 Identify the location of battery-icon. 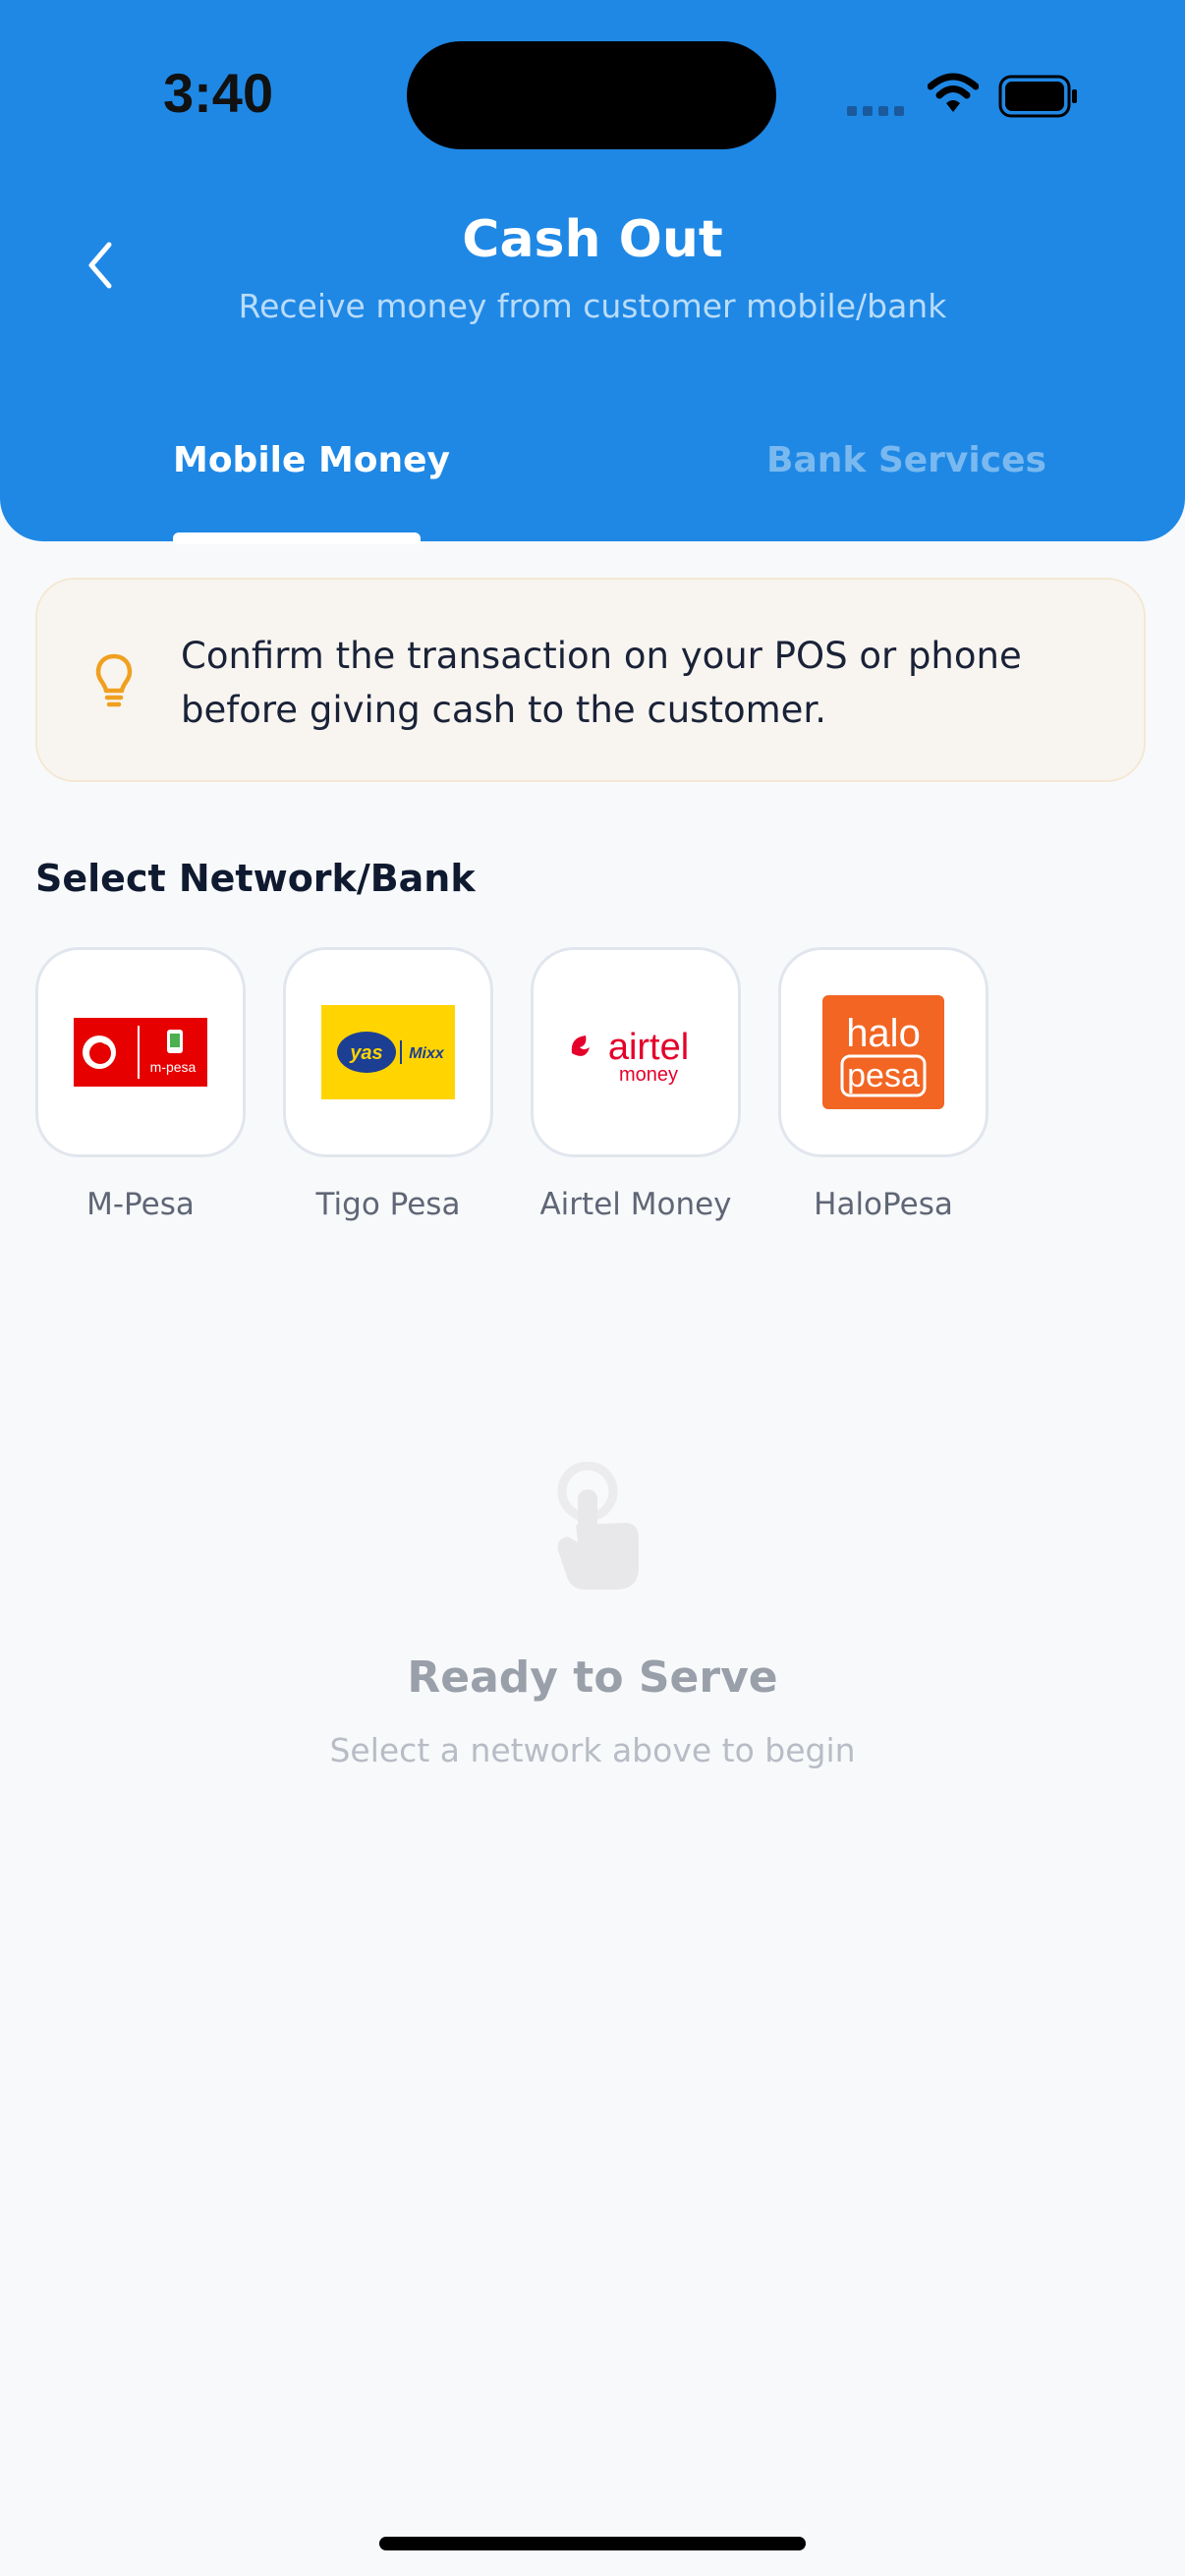
(1038, 96).